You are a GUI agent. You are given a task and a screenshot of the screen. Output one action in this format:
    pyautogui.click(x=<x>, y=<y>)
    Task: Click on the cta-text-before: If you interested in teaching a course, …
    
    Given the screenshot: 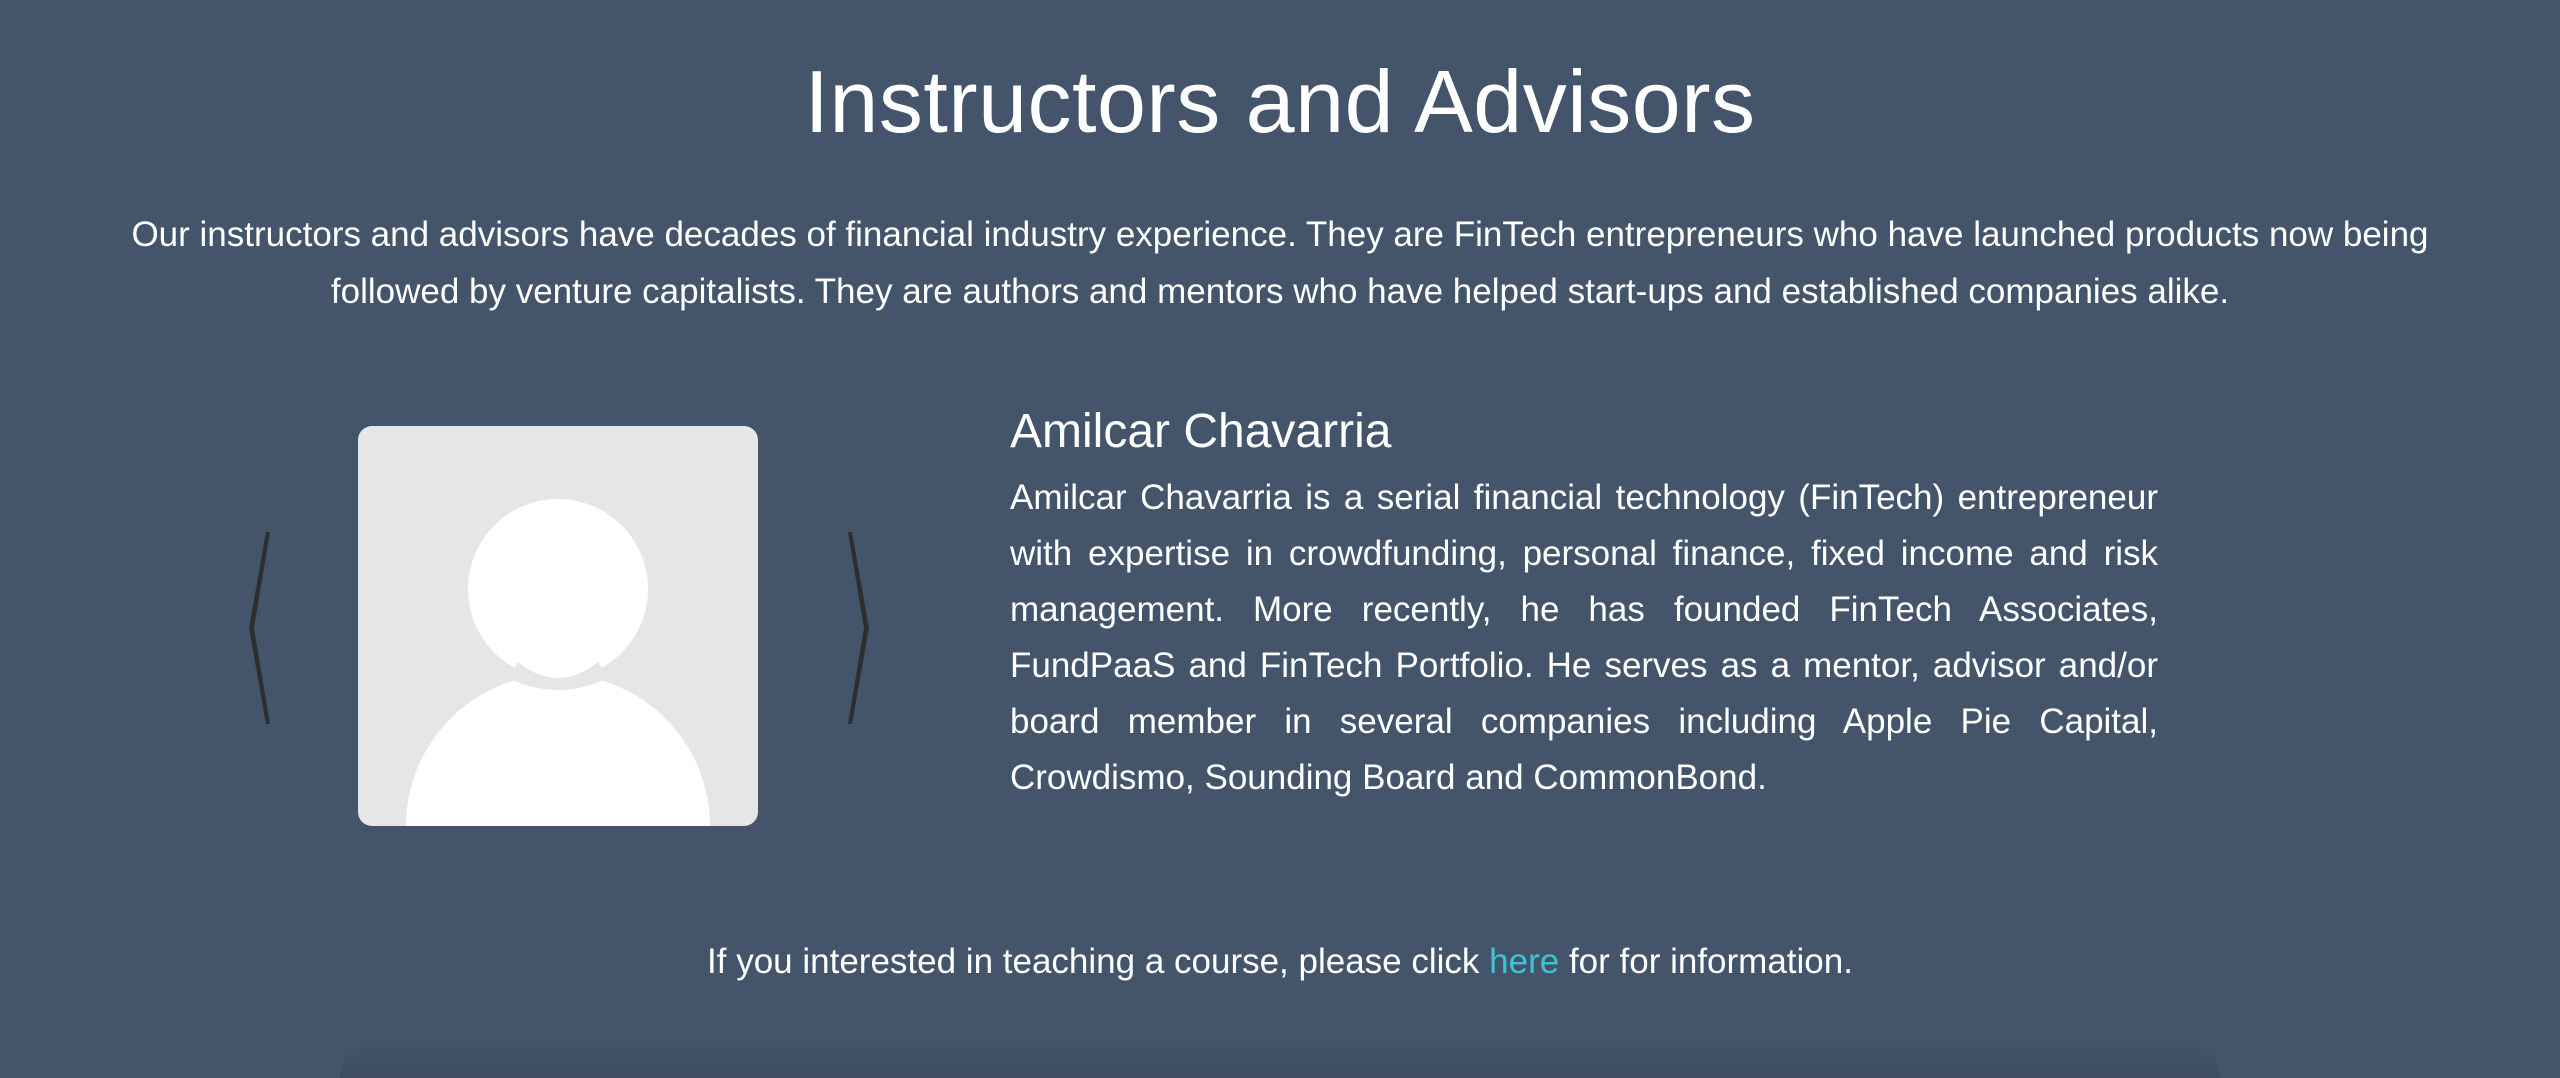 What is the action you would take?
    pyautogui.click(x=1098, y=961)
    